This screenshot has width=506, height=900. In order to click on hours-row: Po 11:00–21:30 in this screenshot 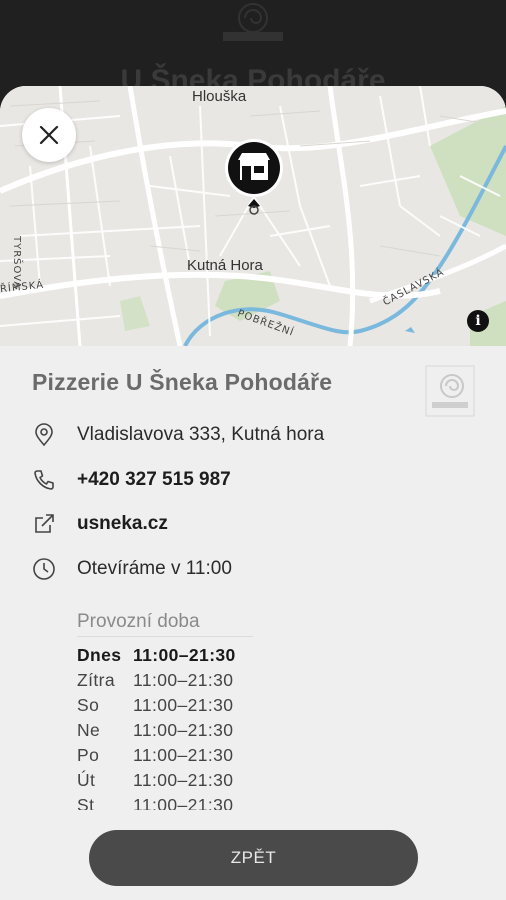, I will do `click(207, 755)`.